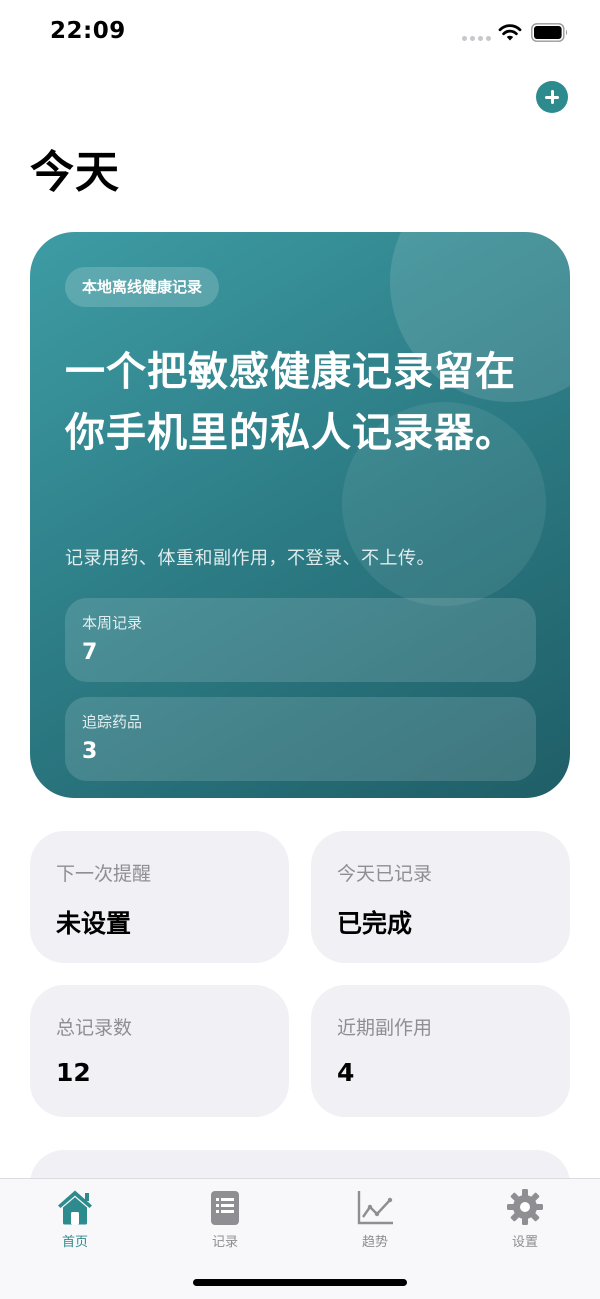 This screenshot has width=600, height=1299. What do you see at coordinates (73, 1072) in the screenshot?
I see `card-value: 12` at bounding box center [73, 1072].